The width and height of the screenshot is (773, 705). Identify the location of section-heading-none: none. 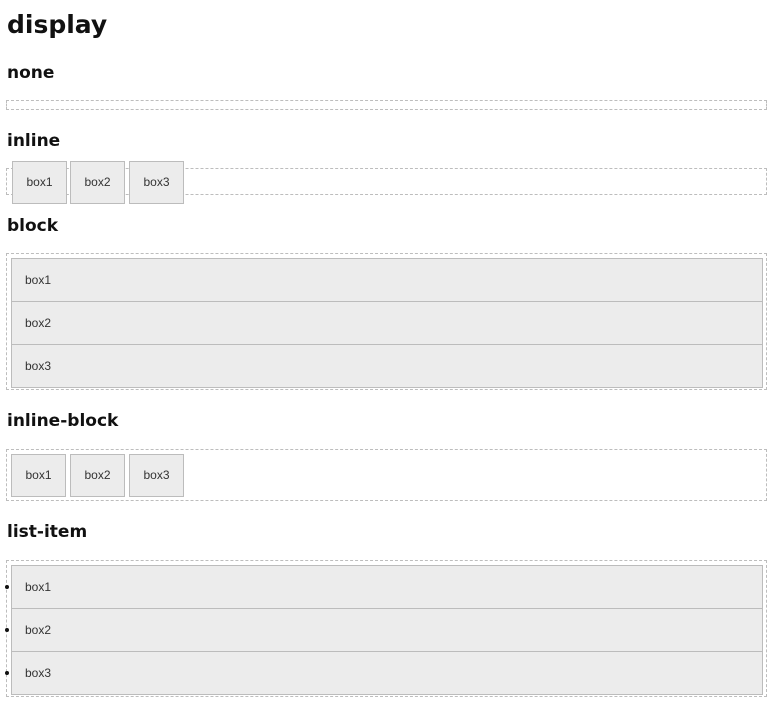
(31, 73).